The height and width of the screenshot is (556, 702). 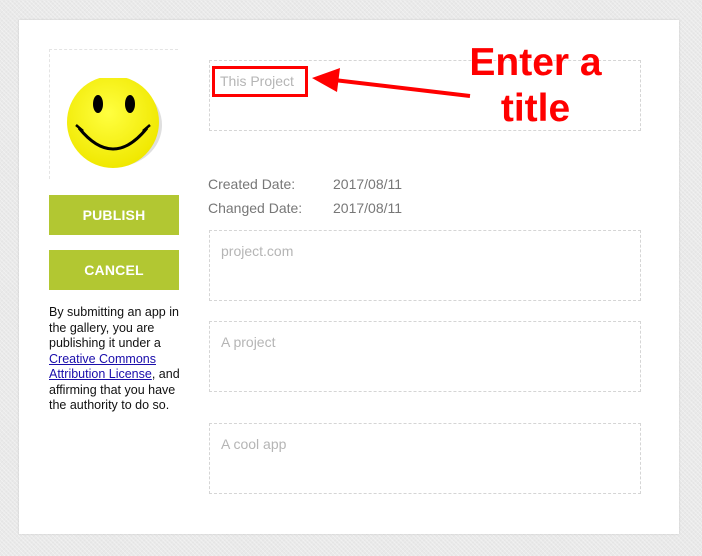 I want to click on annotation-arrow-icon, so click(x=391, y=83).